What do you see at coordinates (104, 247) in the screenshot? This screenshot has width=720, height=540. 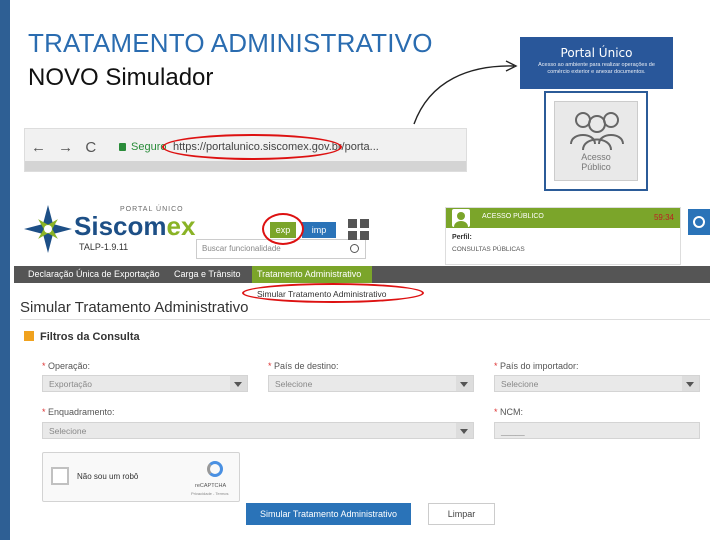 I see `version-label: TALP-1.9.11` at bounding box center [104, 247].